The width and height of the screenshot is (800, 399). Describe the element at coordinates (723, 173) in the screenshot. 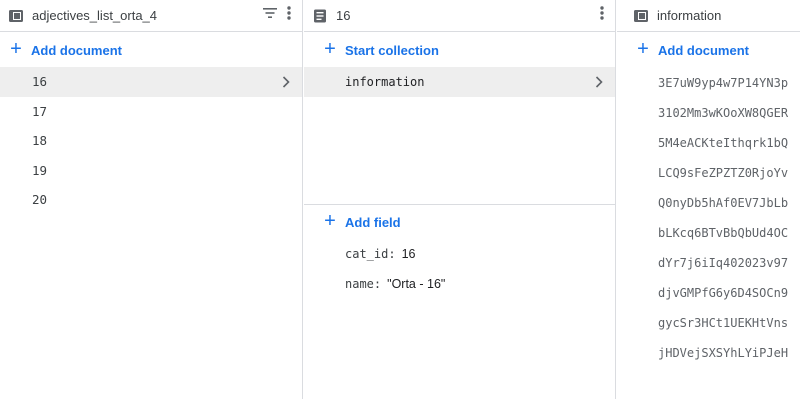

I see `document-id: LCQ9sFeZPZTZ0RjoYv` at that location.